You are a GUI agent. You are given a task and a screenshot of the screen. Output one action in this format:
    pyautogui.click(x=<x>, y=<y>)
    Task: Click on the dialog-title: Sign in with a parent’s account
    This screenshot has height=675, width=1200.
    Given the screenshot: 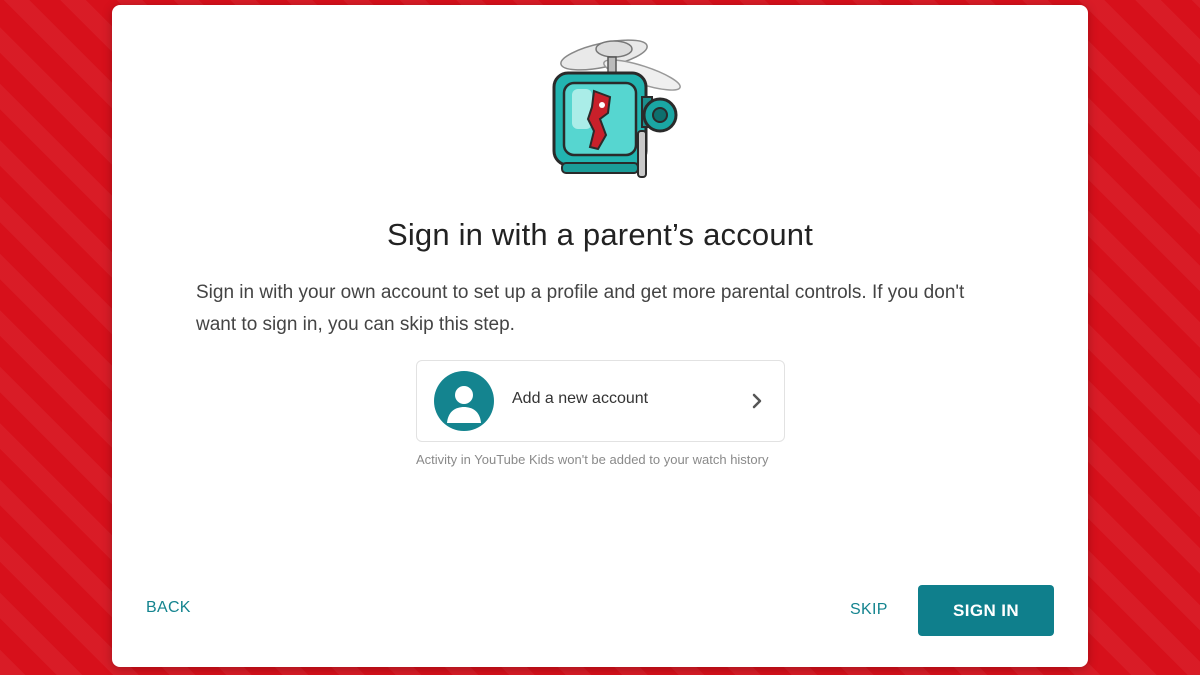 What is the action you would take?
    pyautogui.click(x=600, y=234)
    